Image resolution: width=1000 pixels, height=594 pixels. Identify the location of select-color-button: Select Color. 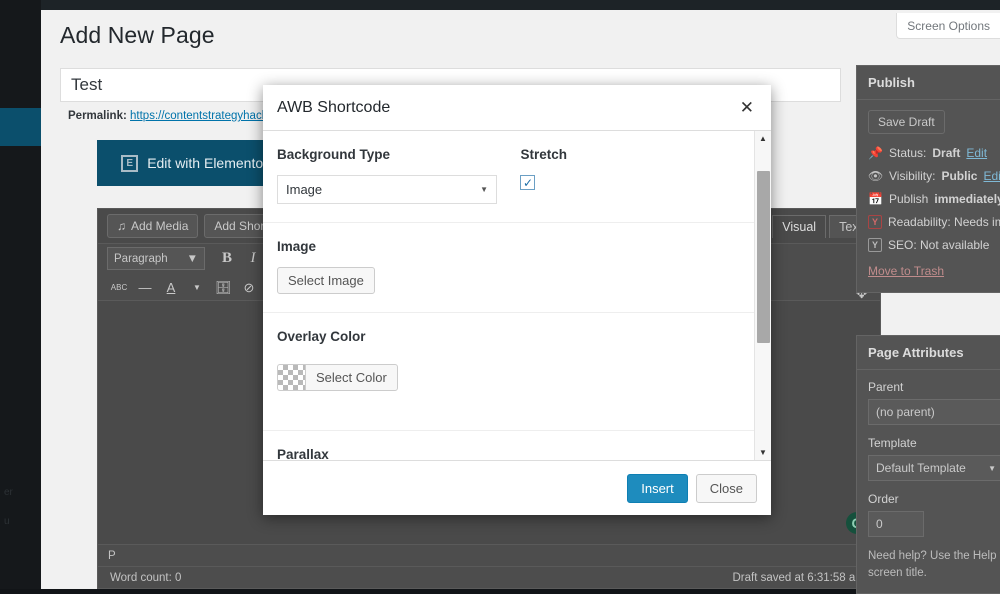
(351, 377).